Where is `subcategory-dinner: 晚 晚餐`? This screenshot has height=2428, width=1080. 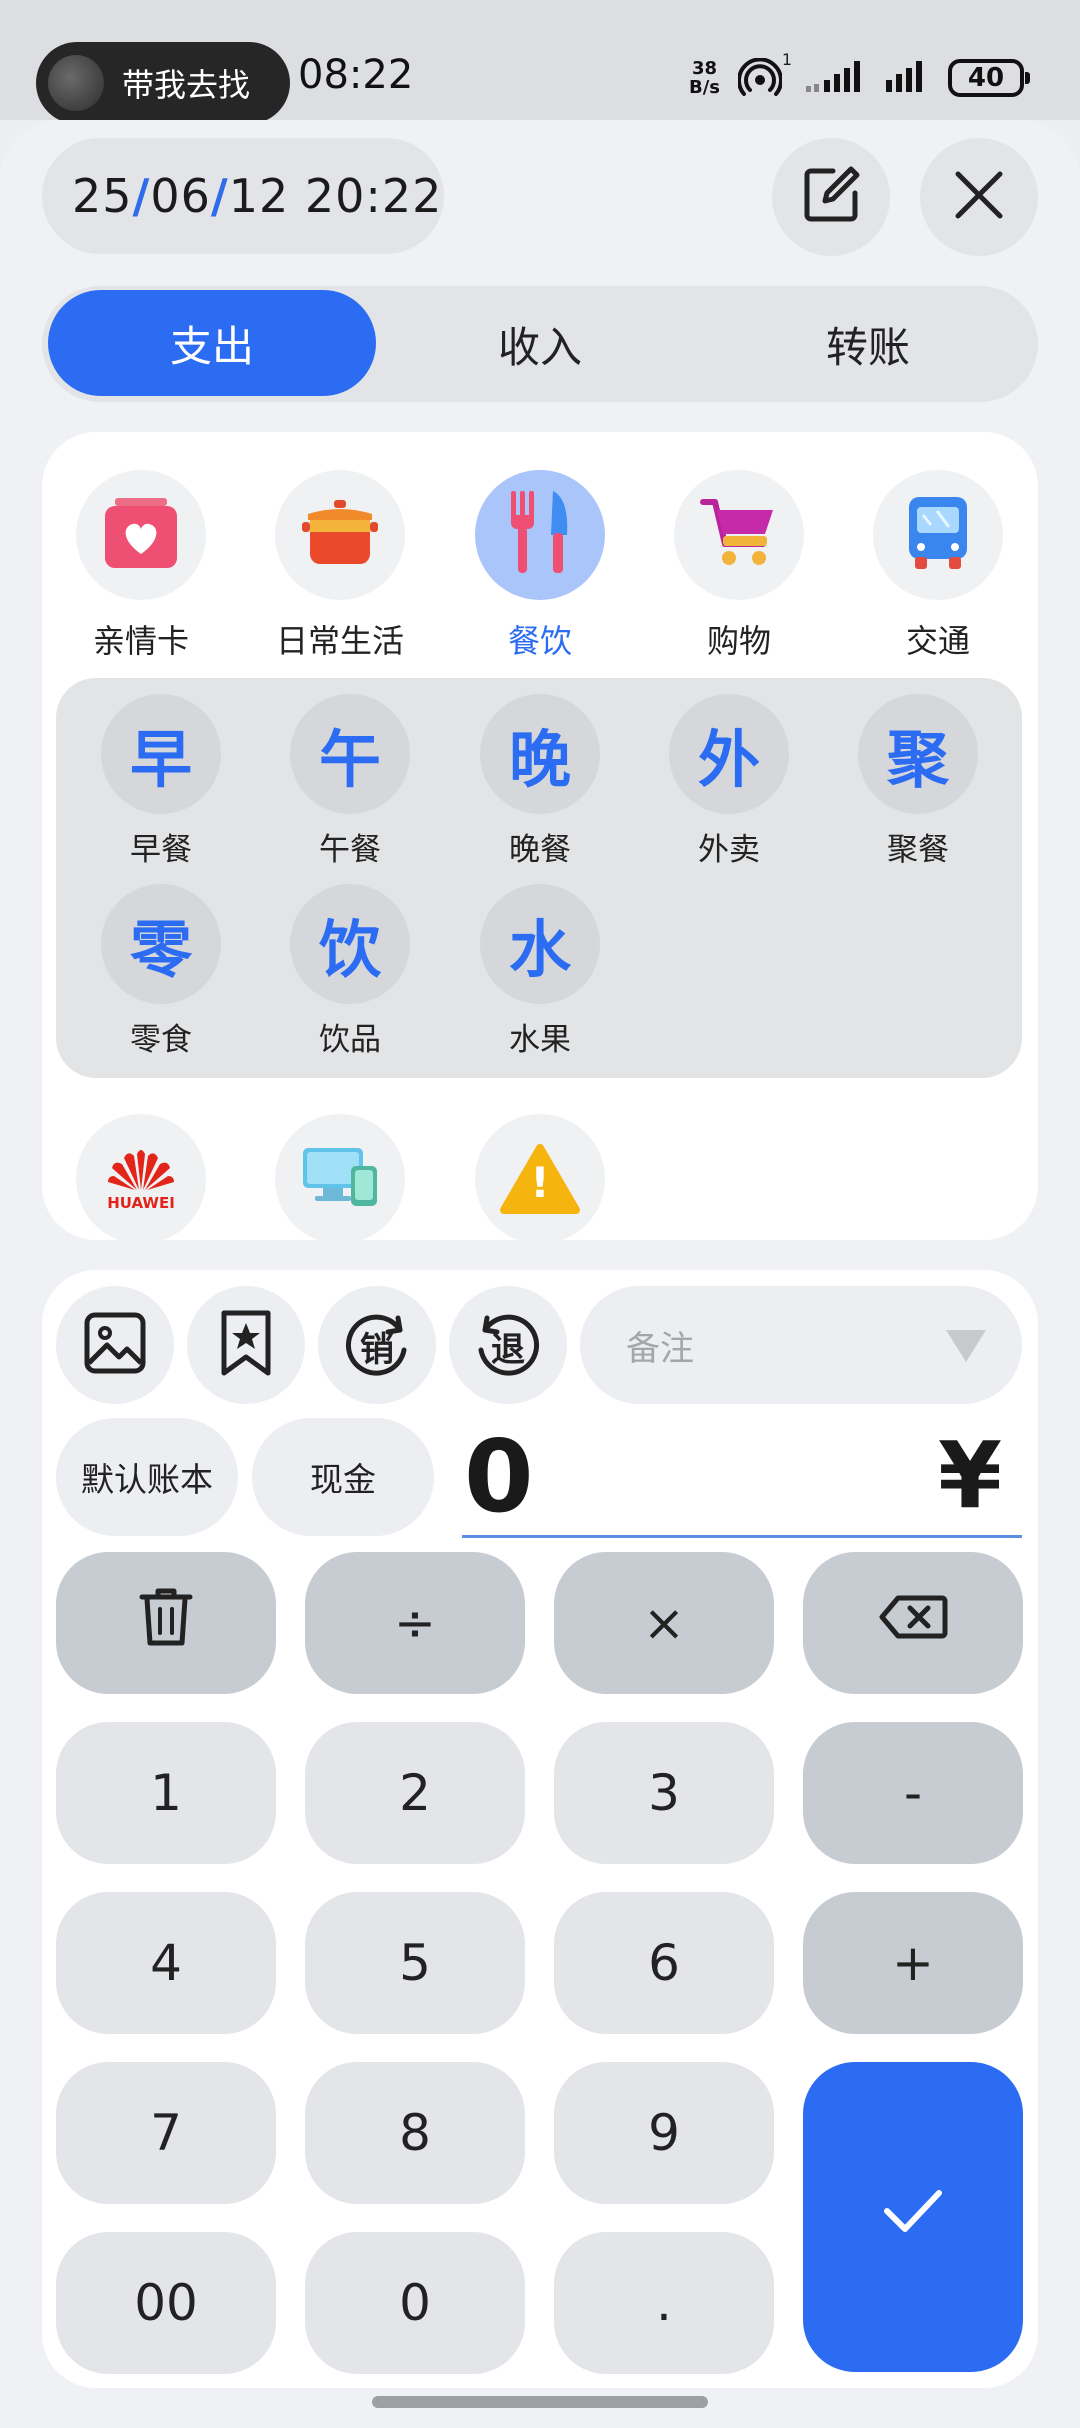 subcategory-dinner: 晚 晚餐 is located at coordinates (540, 781).